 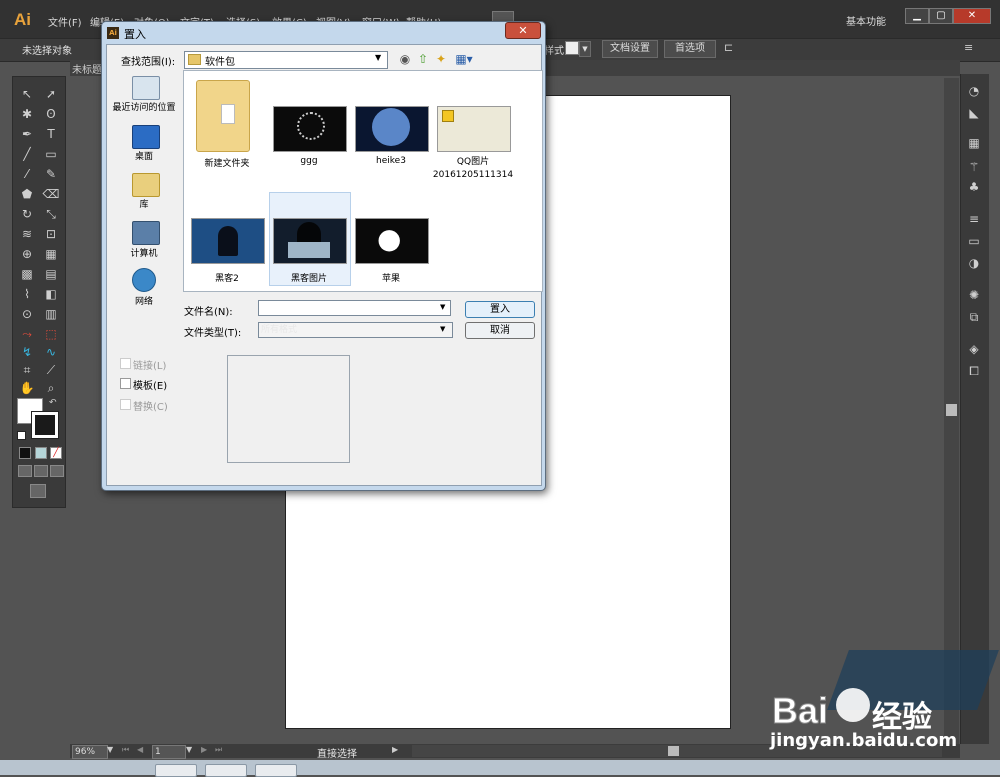 I want to click on layers-icon: ◈, so click(x=974, y=349).